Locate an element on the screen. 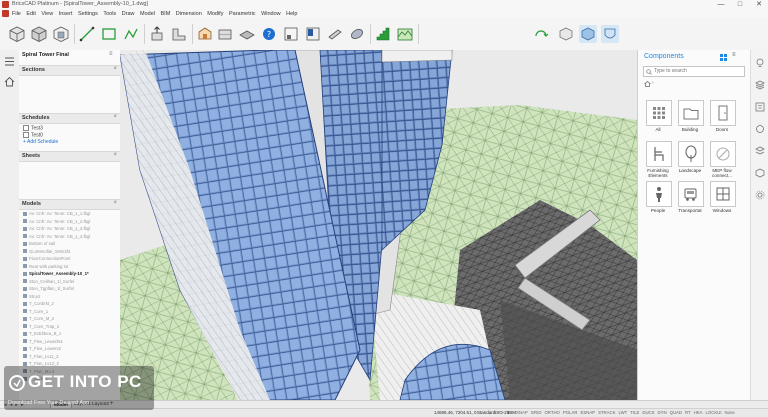  status-mode-toggle: ORTHO is located at coordinates (551, 412).